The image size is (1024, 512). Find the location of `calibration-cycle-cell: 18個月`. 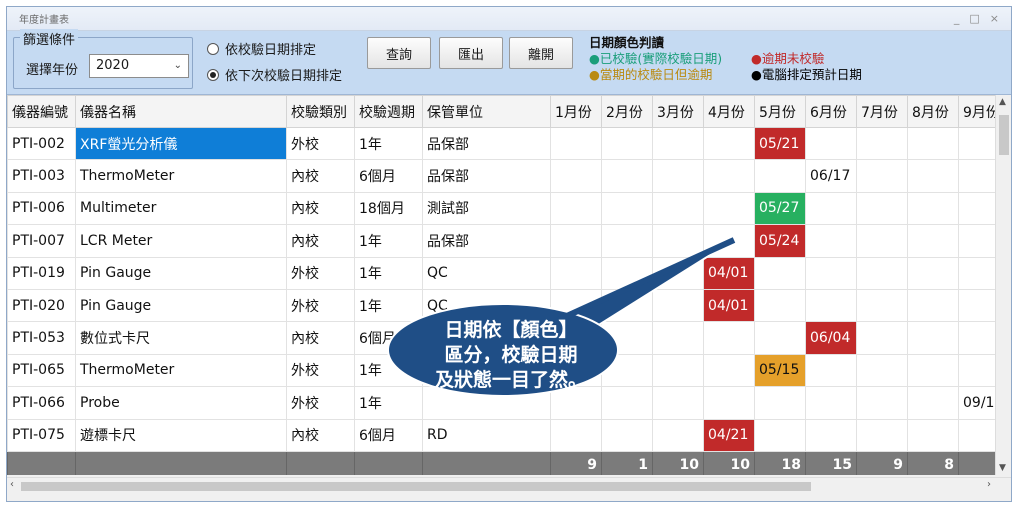

calibration-cycle-cell: 18個月 is located at coordinates (388, 208).